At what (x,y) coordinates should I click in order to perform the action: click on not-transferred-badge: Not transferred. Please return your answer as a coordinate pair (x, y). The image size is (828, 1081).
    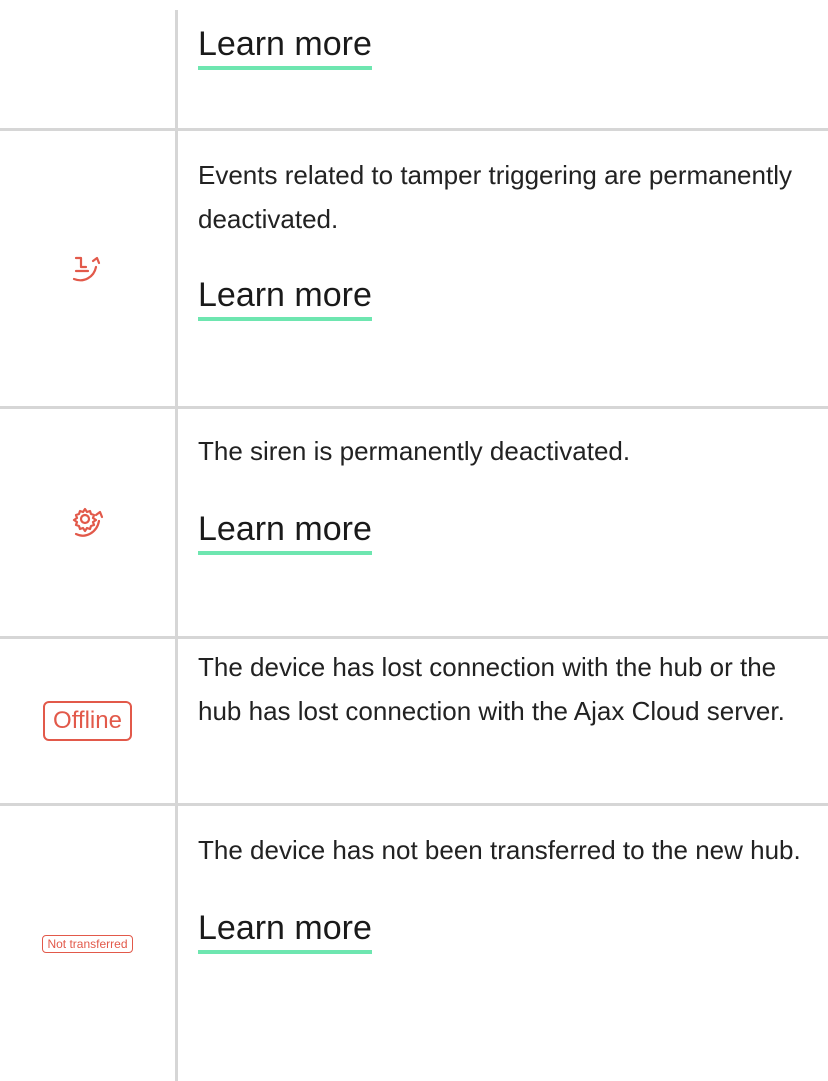
    Looking at the image, I should click on (87, 943).